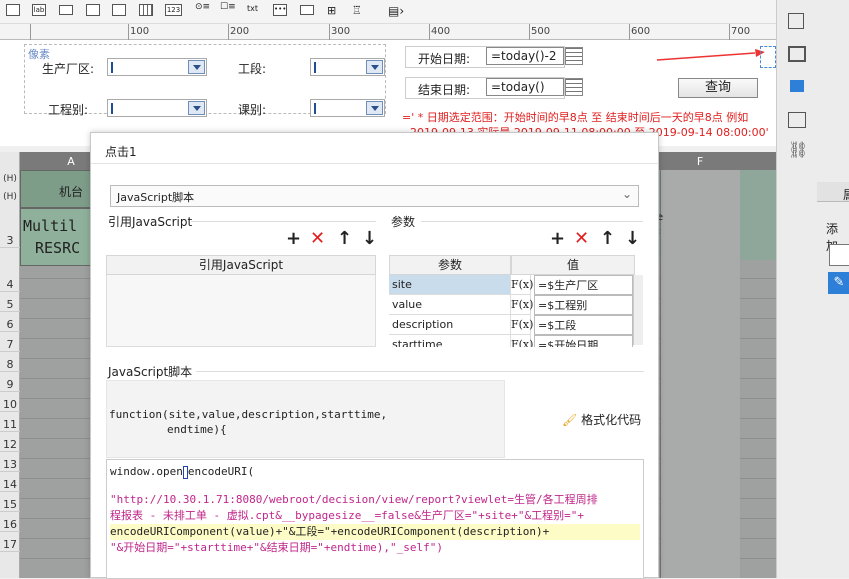 The width and height of the screenshot is (849, 579). I want to click on combobox-icon, so click(93, 10).